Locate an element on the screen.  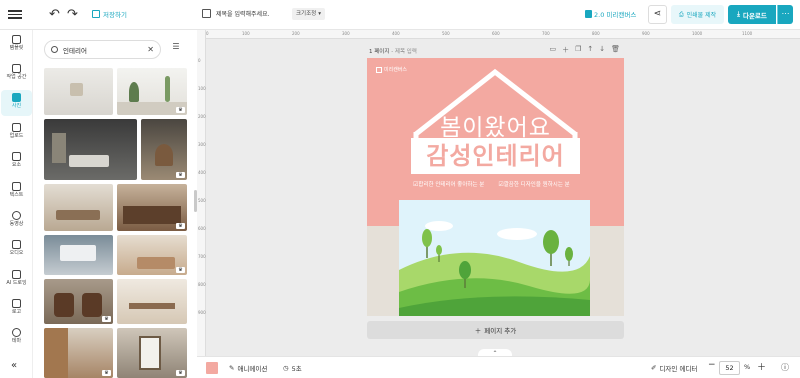
rail-item-video: 동영상 is located at coordinates (16, 221).